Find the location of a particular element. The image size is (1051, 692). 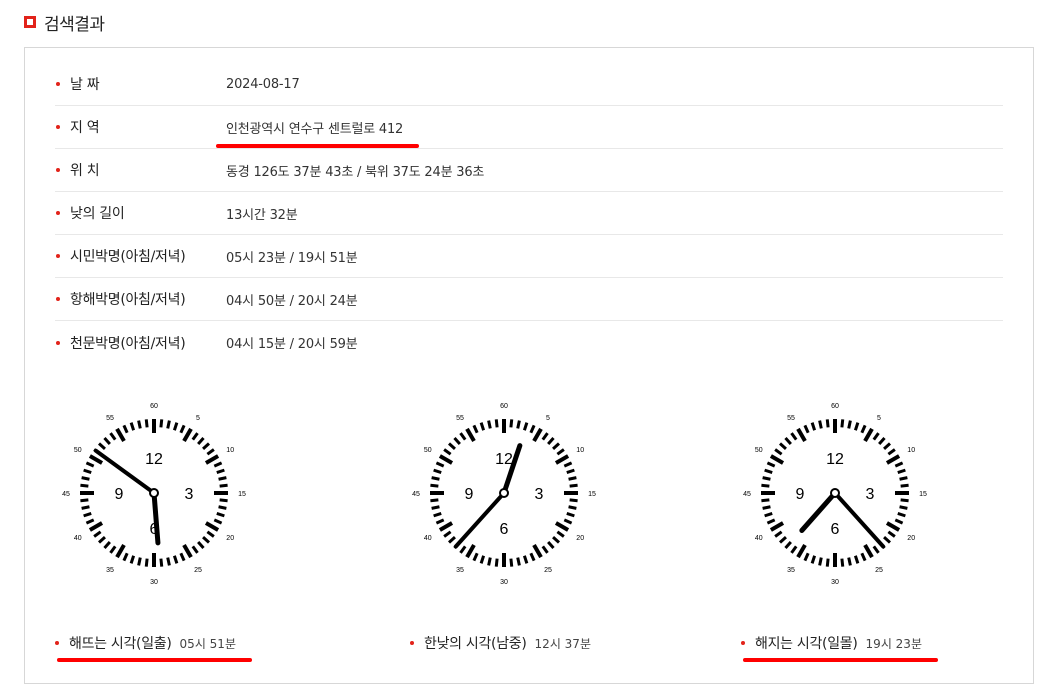

minute-label: 30 is located at coordinates (504, 582).